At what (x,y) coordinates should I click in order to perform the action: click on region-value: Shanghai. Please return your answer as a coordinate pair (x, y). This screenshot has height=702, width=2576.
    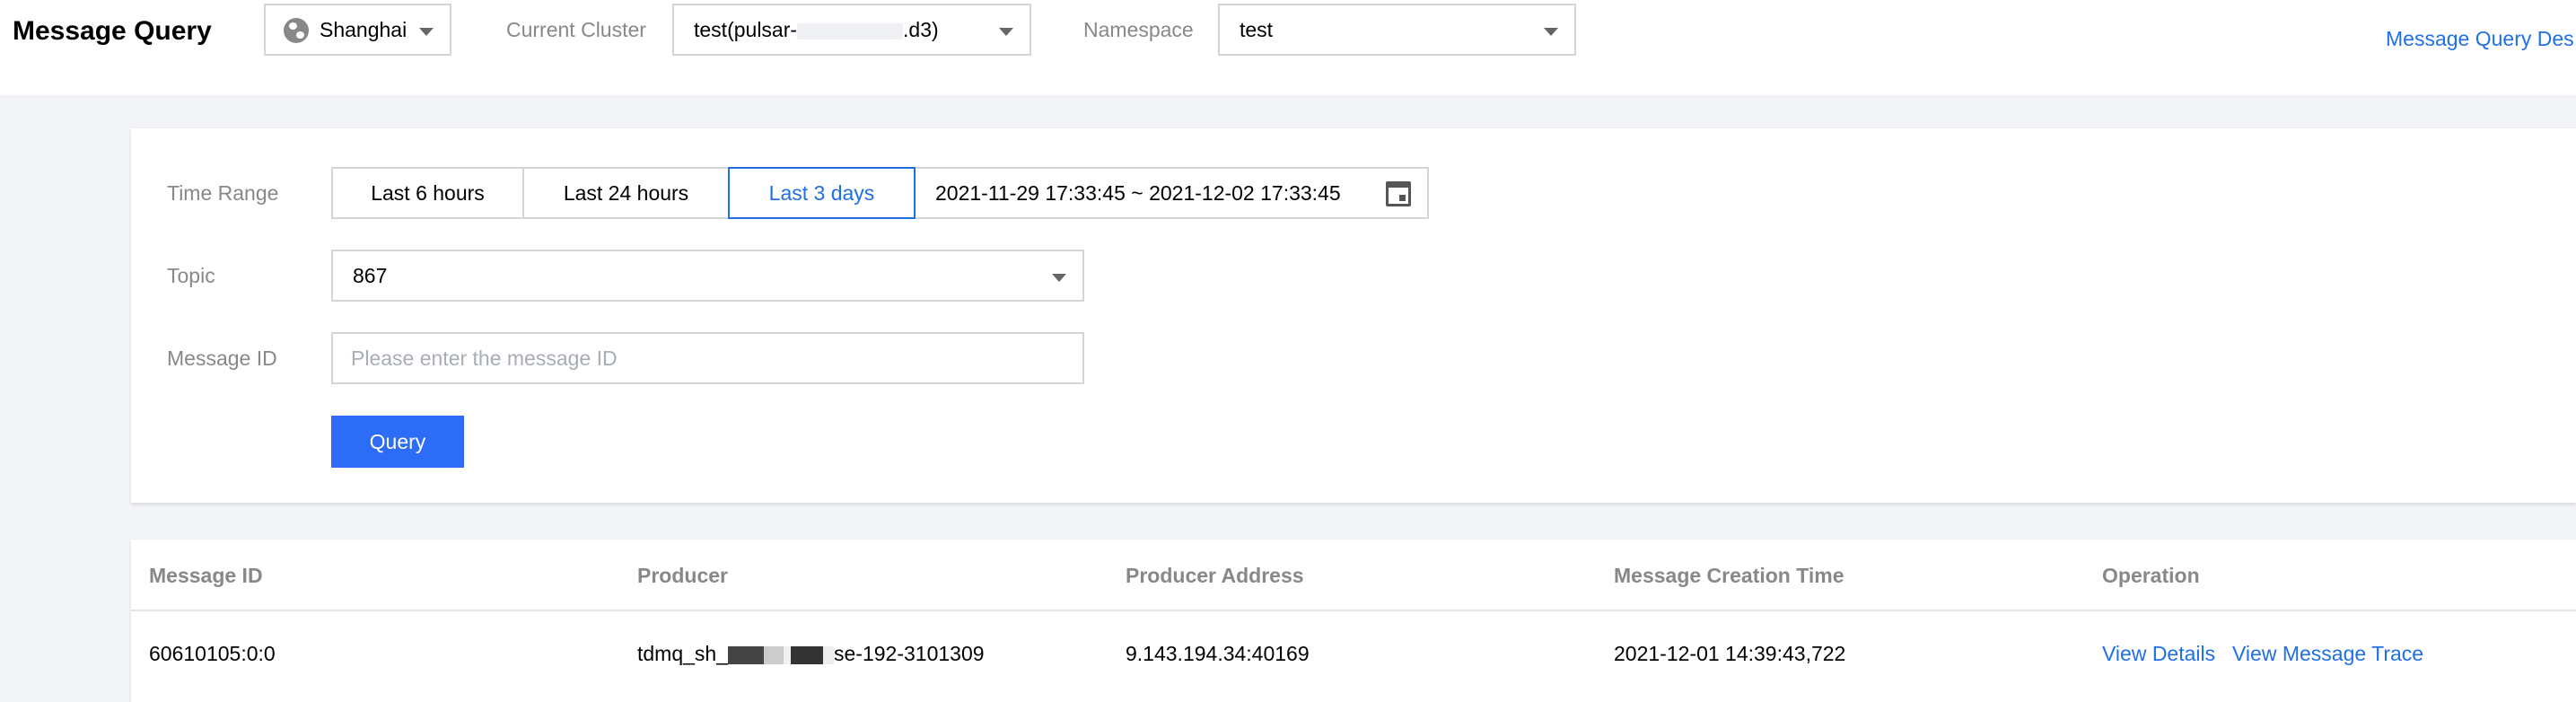
    Looking at the image, I should click on (363, 29).